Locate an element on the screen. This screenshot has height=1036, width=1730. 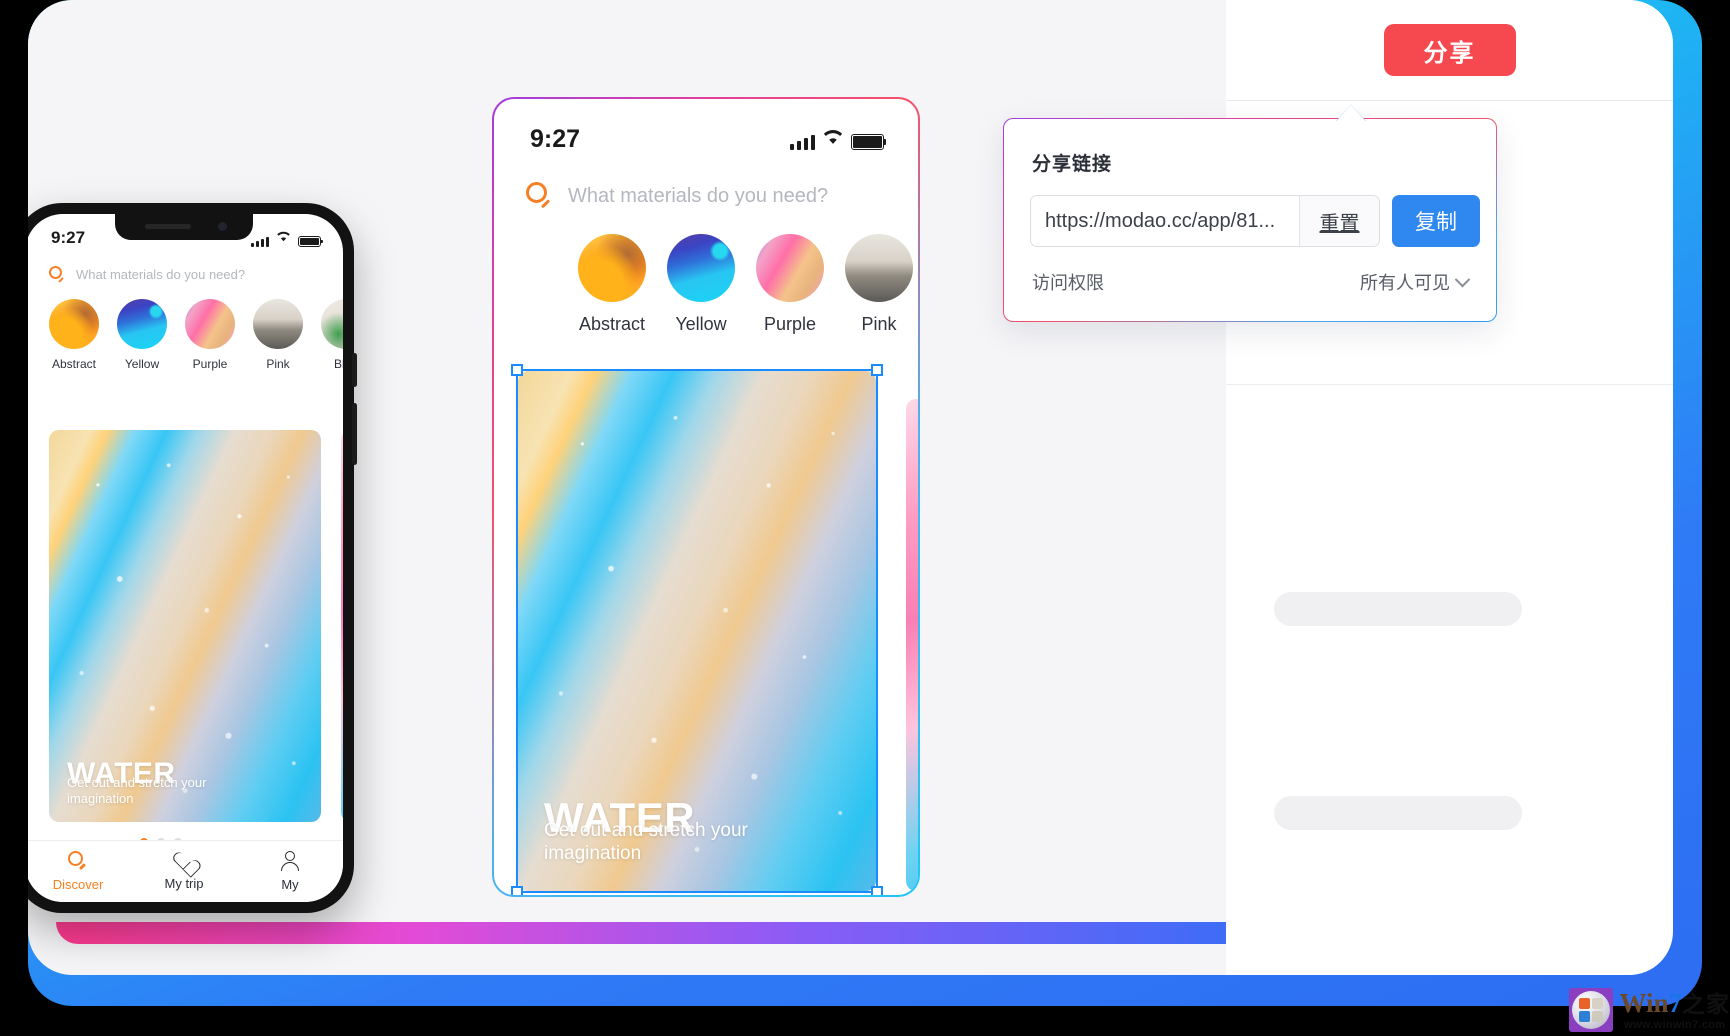
category-item: Blue is located at coordinates (332, 335).